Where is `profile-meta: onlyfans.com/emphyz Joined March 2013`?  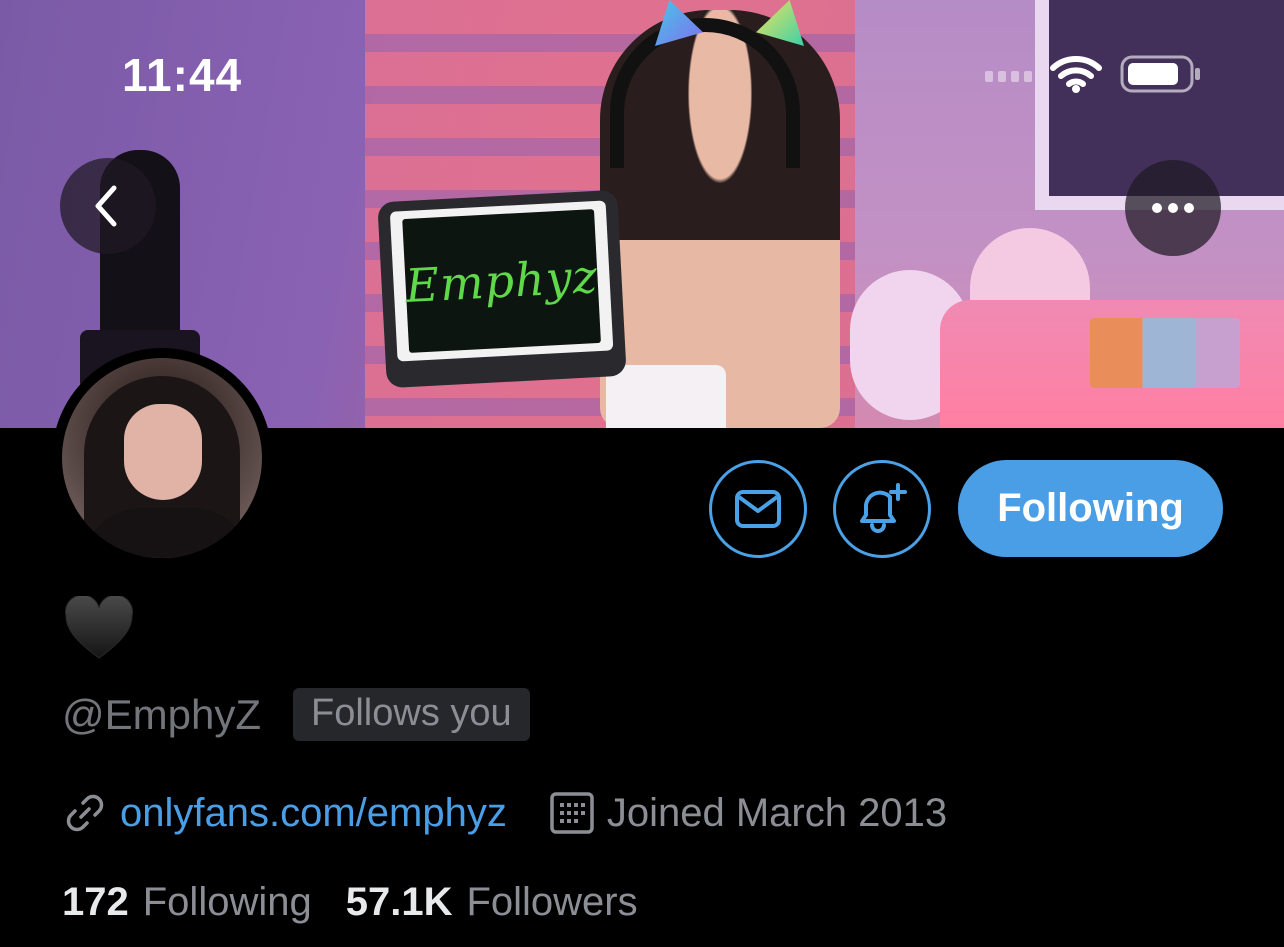 profile-meta: onlyfans.com/emphyz Joined March 2013 is located at coordinates (504, 813).